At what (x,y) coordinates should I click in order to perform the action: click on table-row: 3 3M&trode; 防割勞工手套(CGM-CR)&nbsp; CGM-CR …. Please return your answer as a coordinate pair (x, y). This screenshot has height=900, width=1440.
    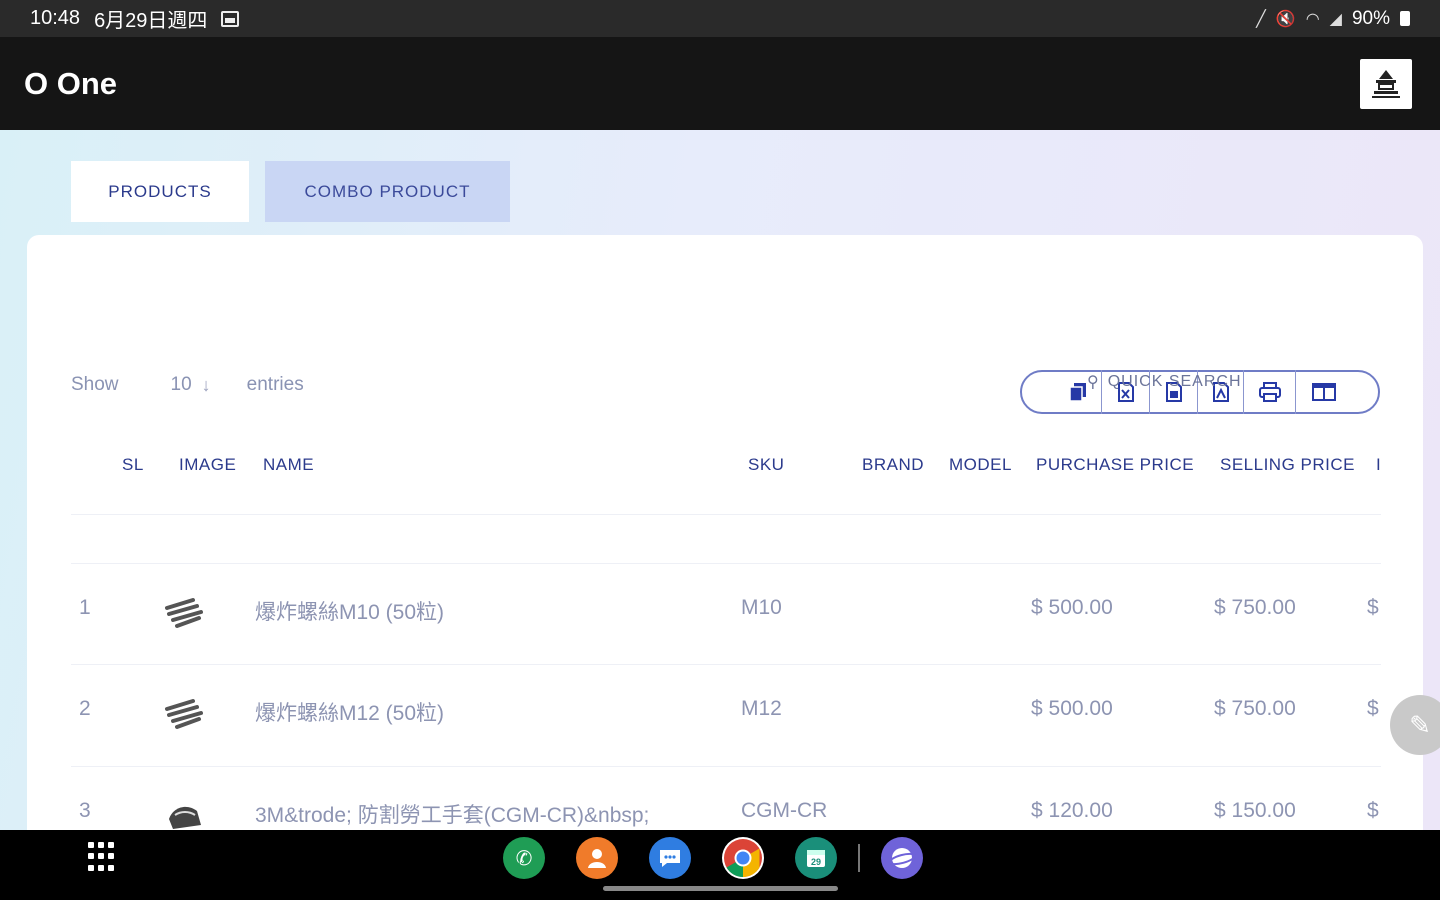
    Looking at the image, I should click on (726, 798).